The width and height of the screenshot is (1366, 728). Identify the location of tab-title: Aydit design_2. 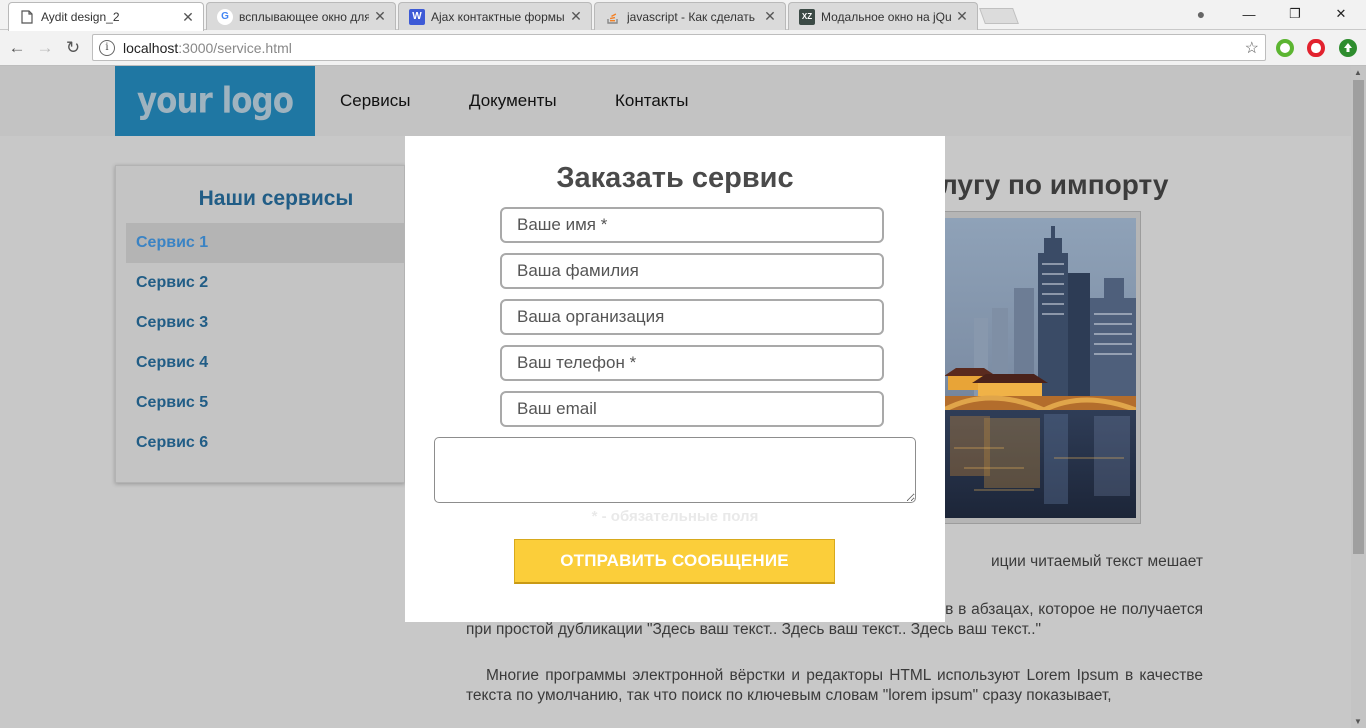
(80, 17).